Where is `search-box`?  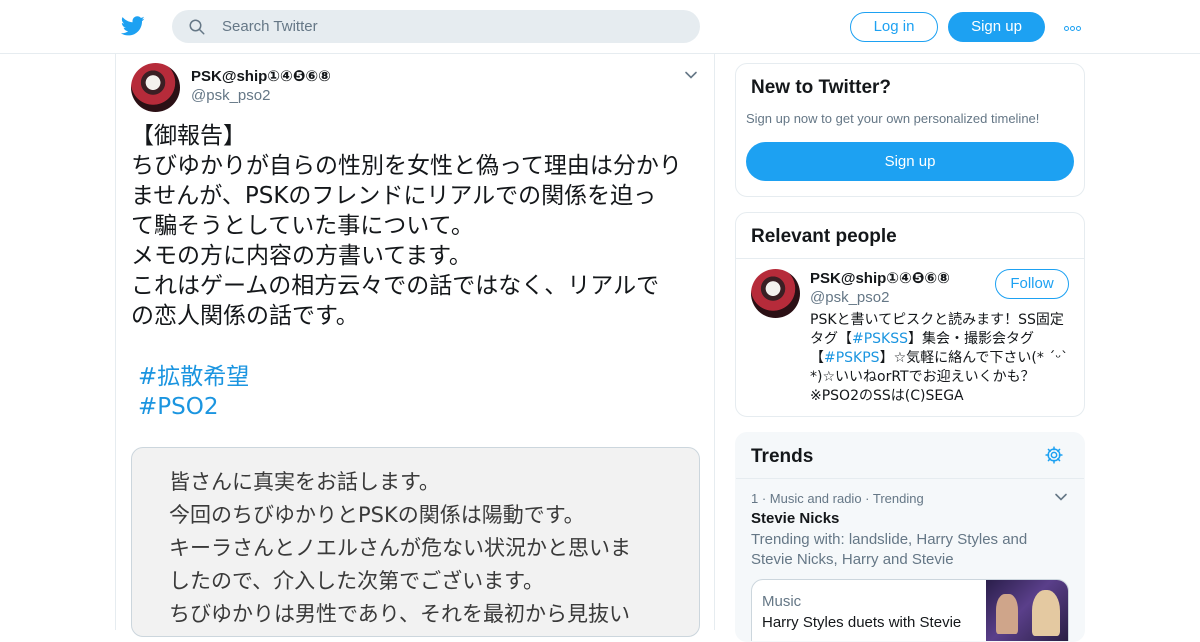
search-box is located at coordinates (436, 26).